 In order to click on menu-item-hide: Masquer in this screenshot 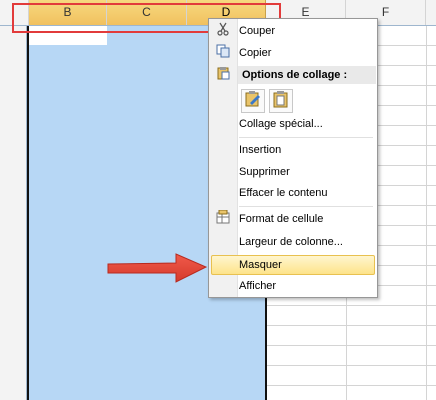, I will do `click(260, 265)`.